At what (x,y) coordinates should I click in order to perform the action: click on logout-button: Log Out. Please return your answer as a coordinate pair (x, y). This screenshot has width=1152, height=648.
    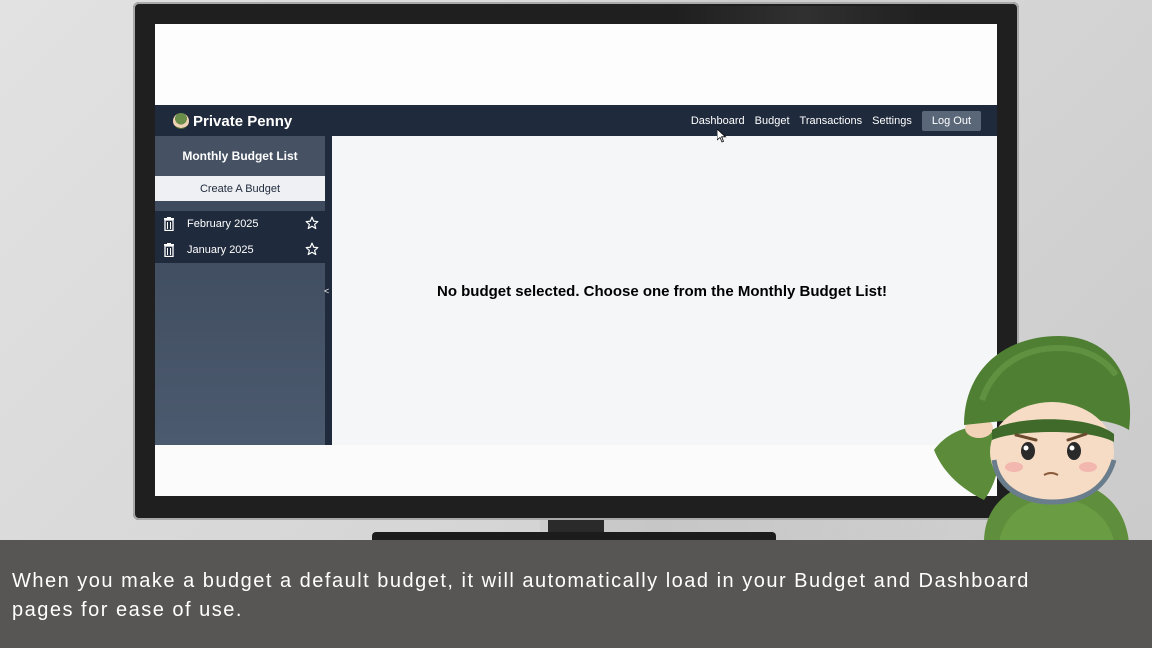
    Looking at the image, I should click on (951, 121).